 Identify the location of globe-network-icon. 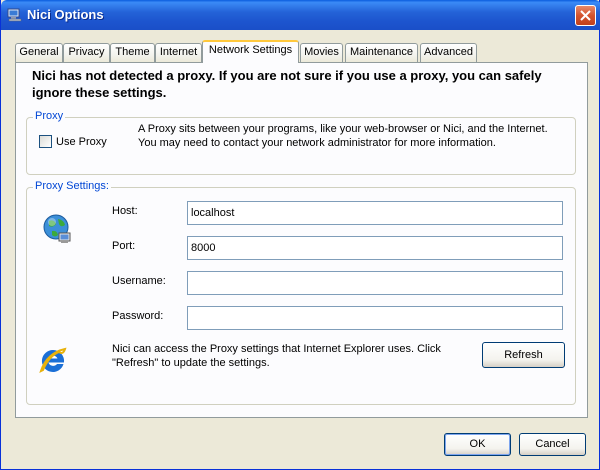
(58, 229).